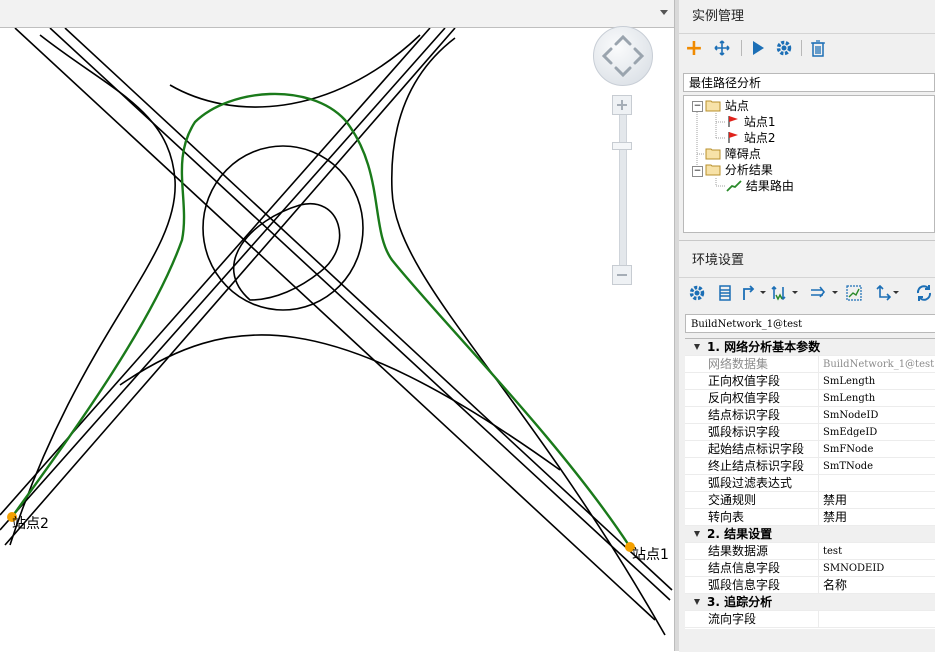  What do you see at coordinates (694, 48) in the screenshot?
I see `add-icon: +` at bounding box center [694, 48].